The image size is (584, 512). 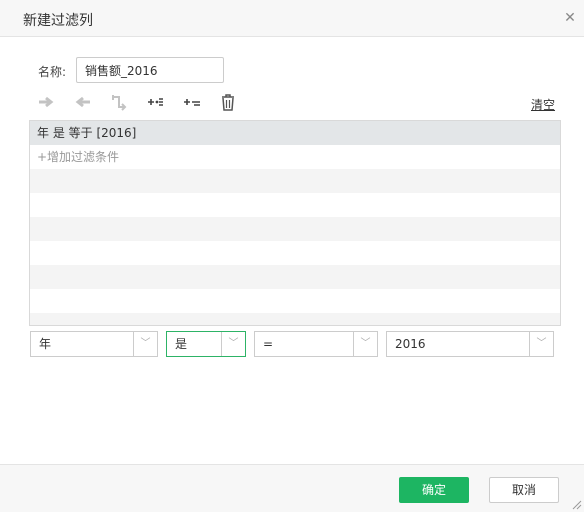 What do you see at coordinates (192, 102) in the screenshot?
I see `add-group-icon` at bounding box center [192, 102].